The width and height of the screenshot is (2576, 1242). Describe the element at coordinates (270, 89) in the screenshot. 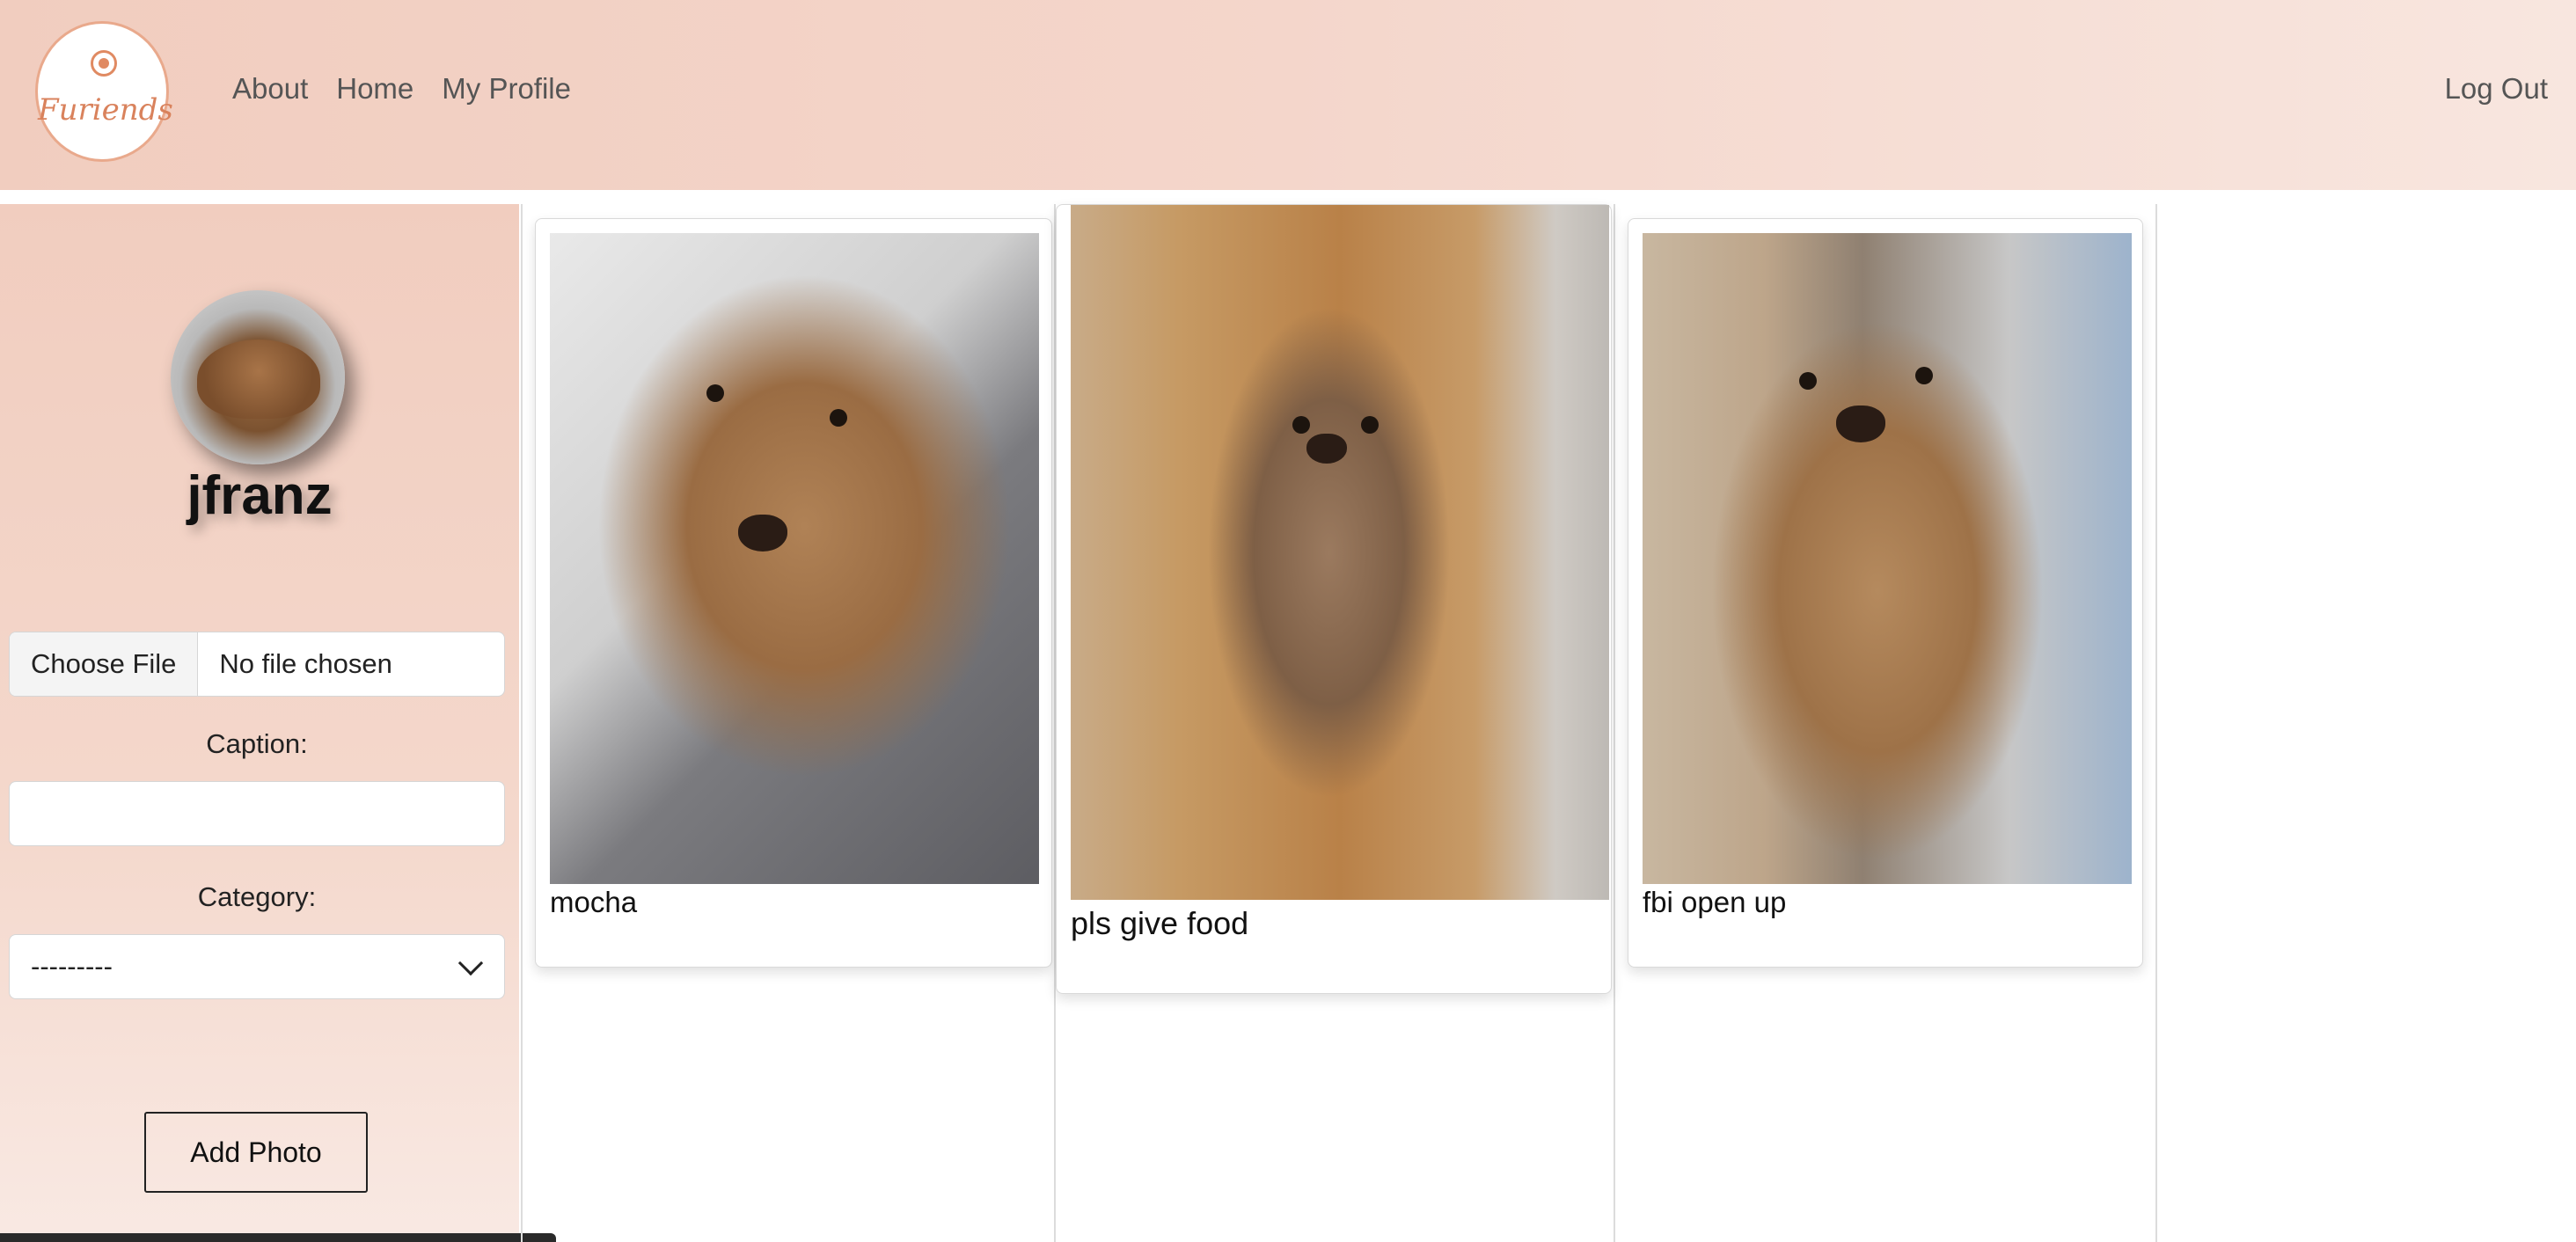

I see `nav-link-about: About` at that location.